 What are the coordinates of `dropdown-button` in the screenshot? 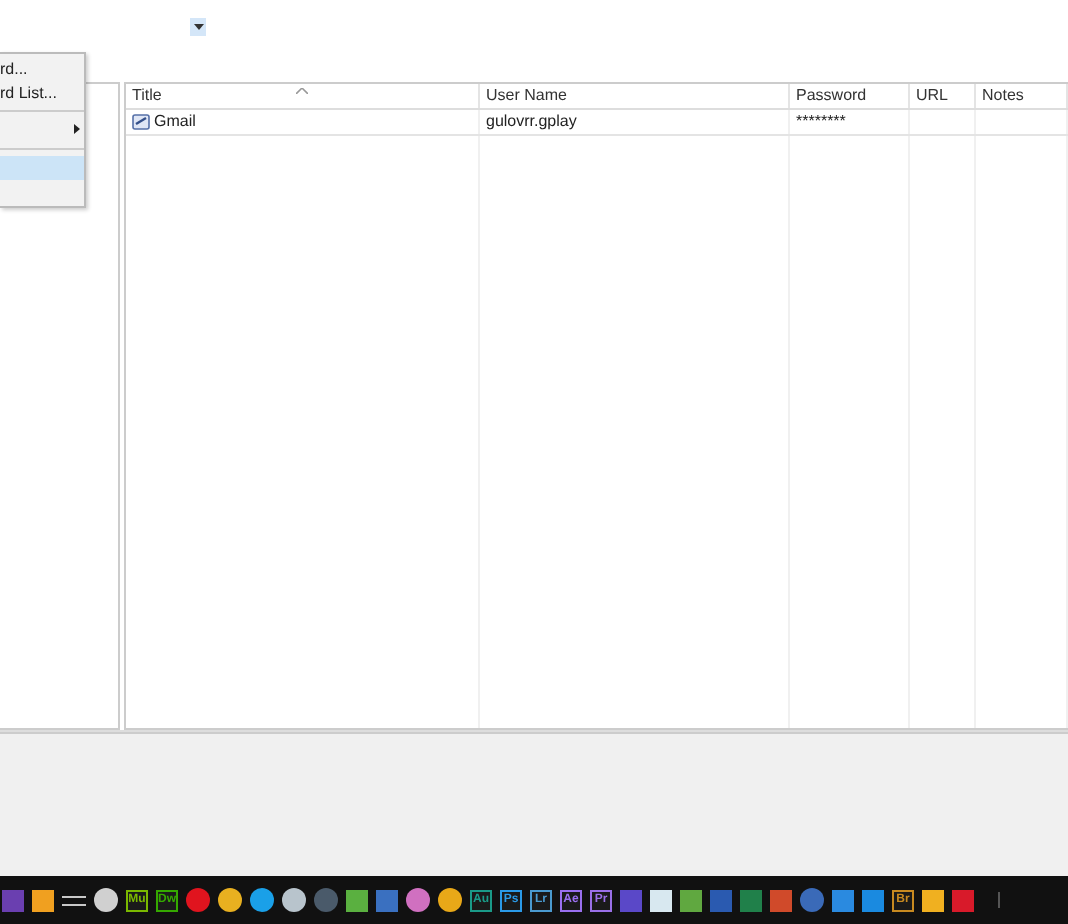 It's located at (198, 26).